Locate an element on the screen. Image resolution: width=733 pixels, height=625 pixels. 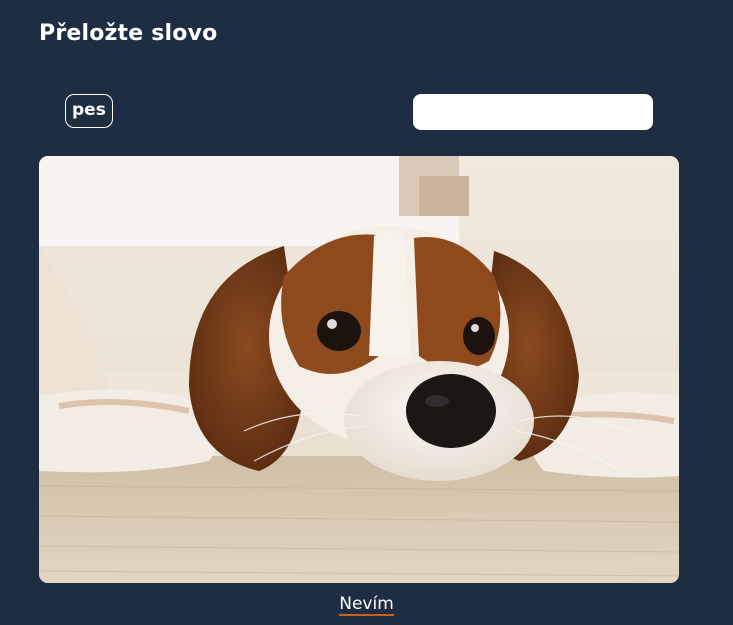
dont-know-container: Nevím is located at coordinates (366, 605).